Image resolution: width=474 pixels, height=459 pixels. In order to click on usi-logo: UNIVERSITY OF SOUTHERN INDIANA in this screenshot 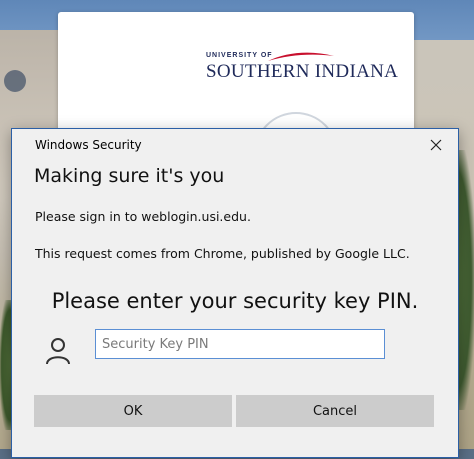, I will do `click(302, 69)`.